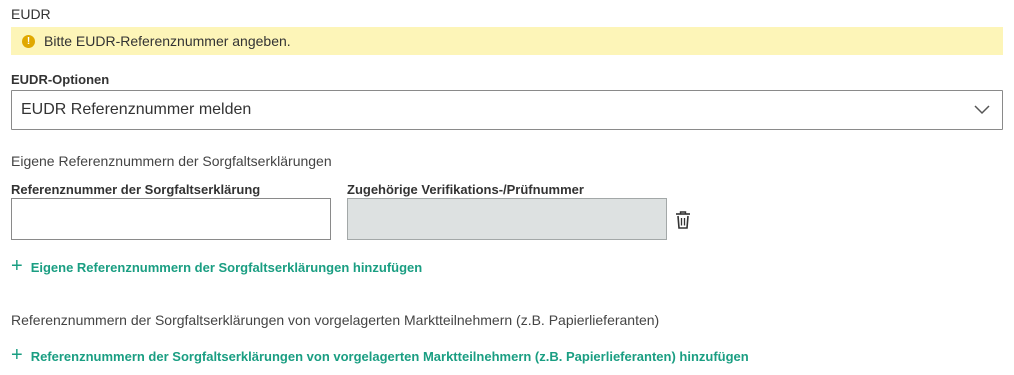 The width and height of the screenshot is (1014, 375). Describe the element at coordinates (136, 189) in the screenshot. I see `ref-number-label: Referenznummer der Sorgfaltserklärung` at that location.